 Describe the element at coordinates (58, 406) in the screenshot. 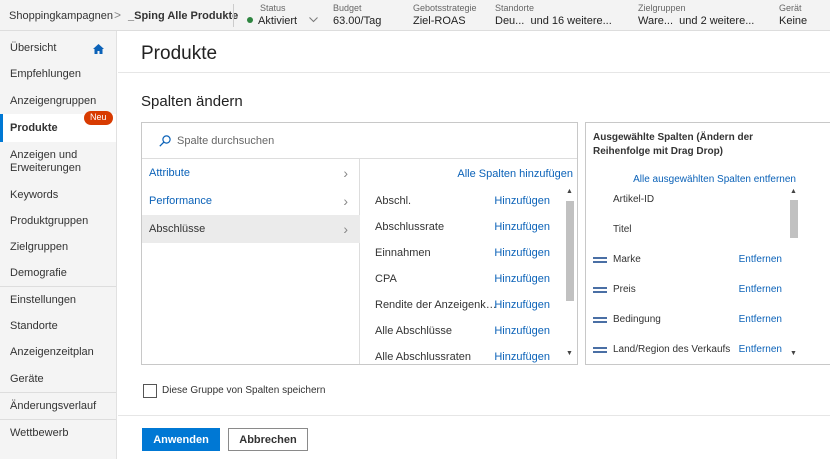

I see `sidebar-item-changehistory: Änderungsverlauf` at that location.